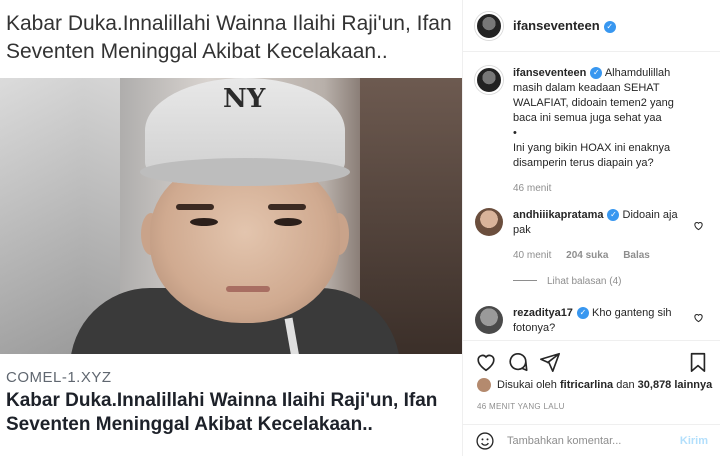  What do you see at coordinates (489, 25) in the screenshot?
I see `avatar` at bounding box center [489, 25].